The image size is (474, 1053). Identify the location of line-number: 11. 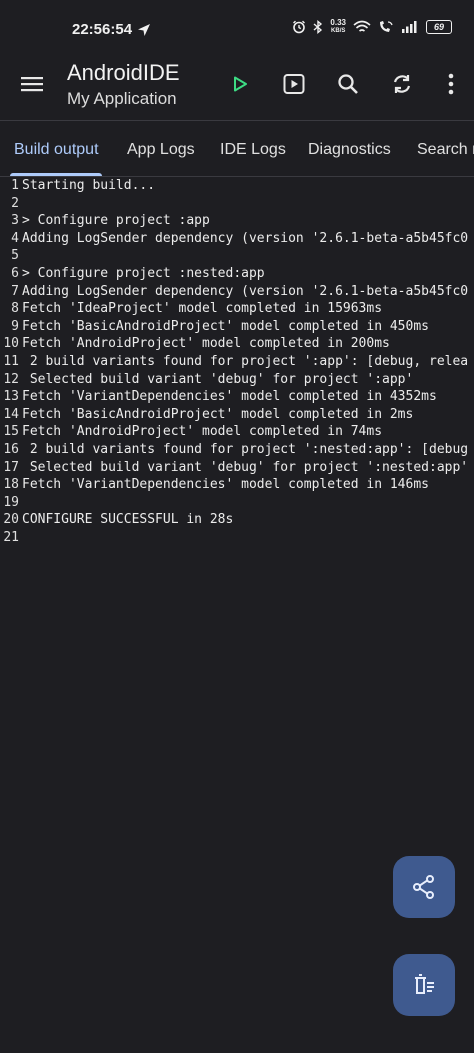
(11, 361).